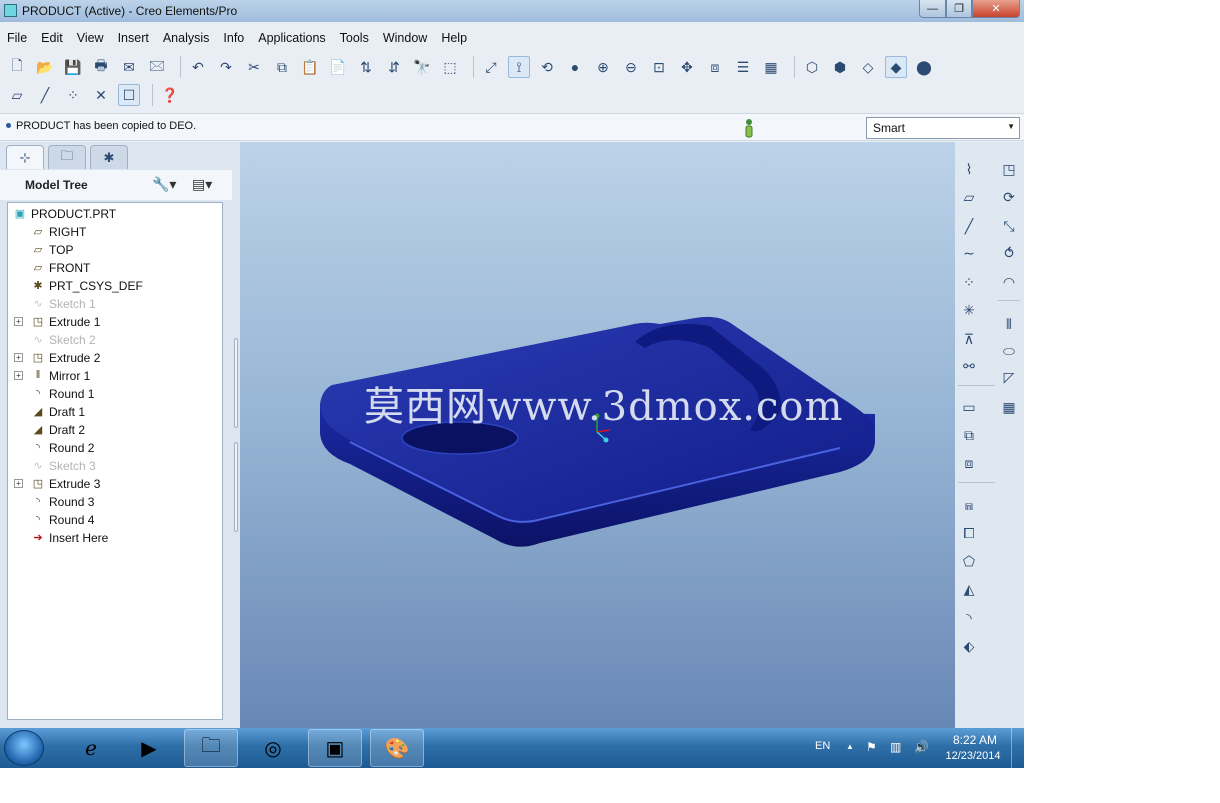  Describe the element at coordinates (64, 214) in the screenshot. I see `tree-item: ▣ PRODUCT.PRT` at that location.